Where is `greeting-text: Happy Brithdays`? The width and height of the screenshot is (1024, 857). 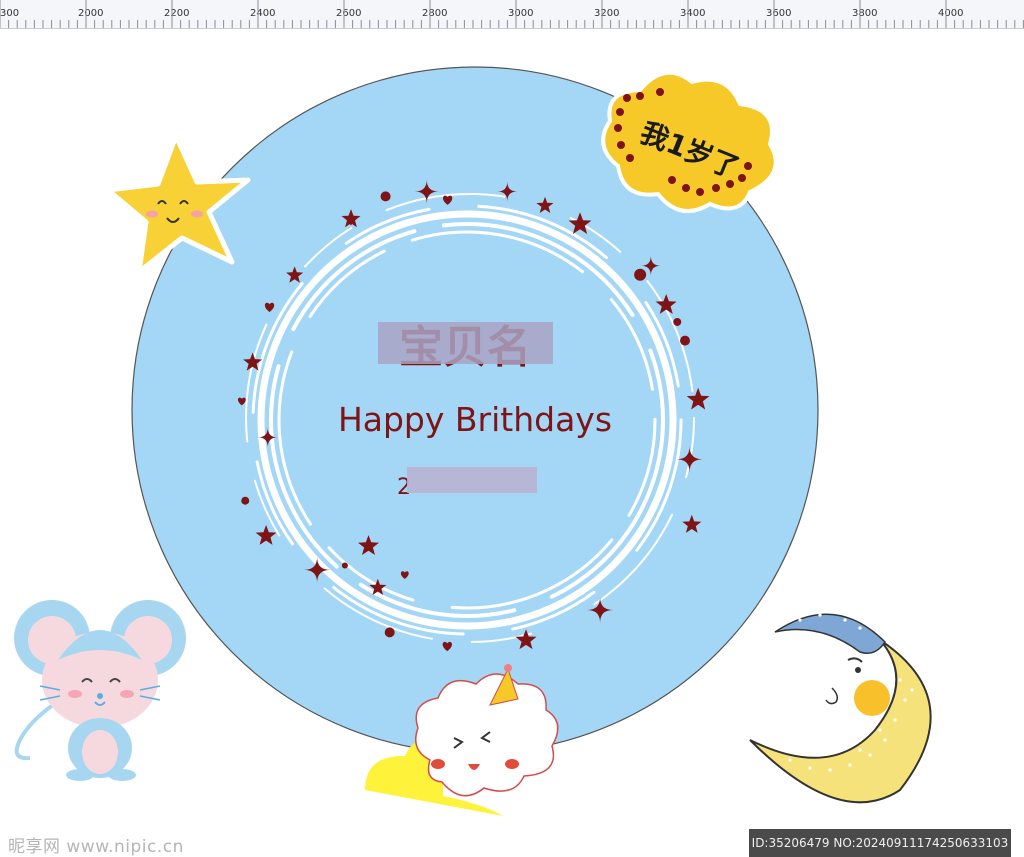
greeting-text: Happy Brithdays is located at coordinates (475, 419).